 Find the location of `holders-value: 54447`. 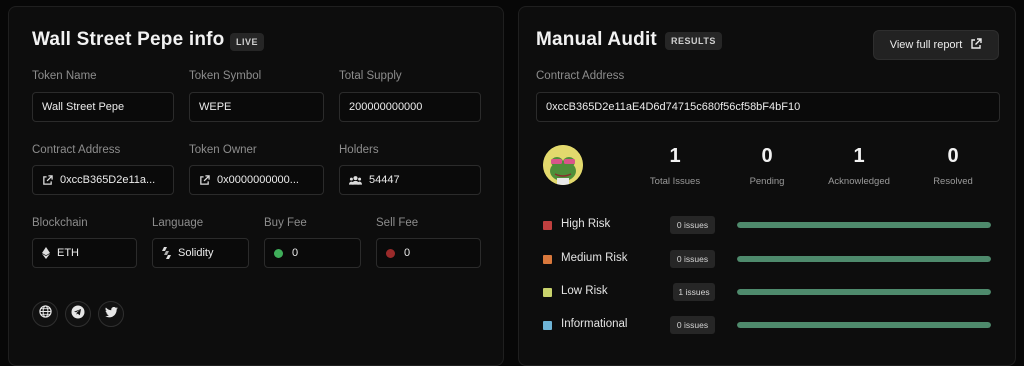

holders-value: 54447 is located at coordinates (384, 180).